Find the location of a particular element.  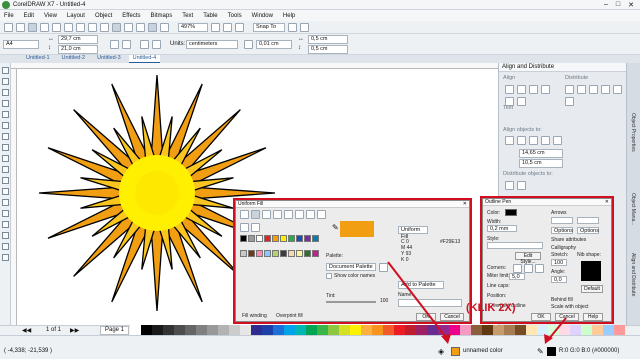

arrow-head-fill is located at coordinates (446, 339).